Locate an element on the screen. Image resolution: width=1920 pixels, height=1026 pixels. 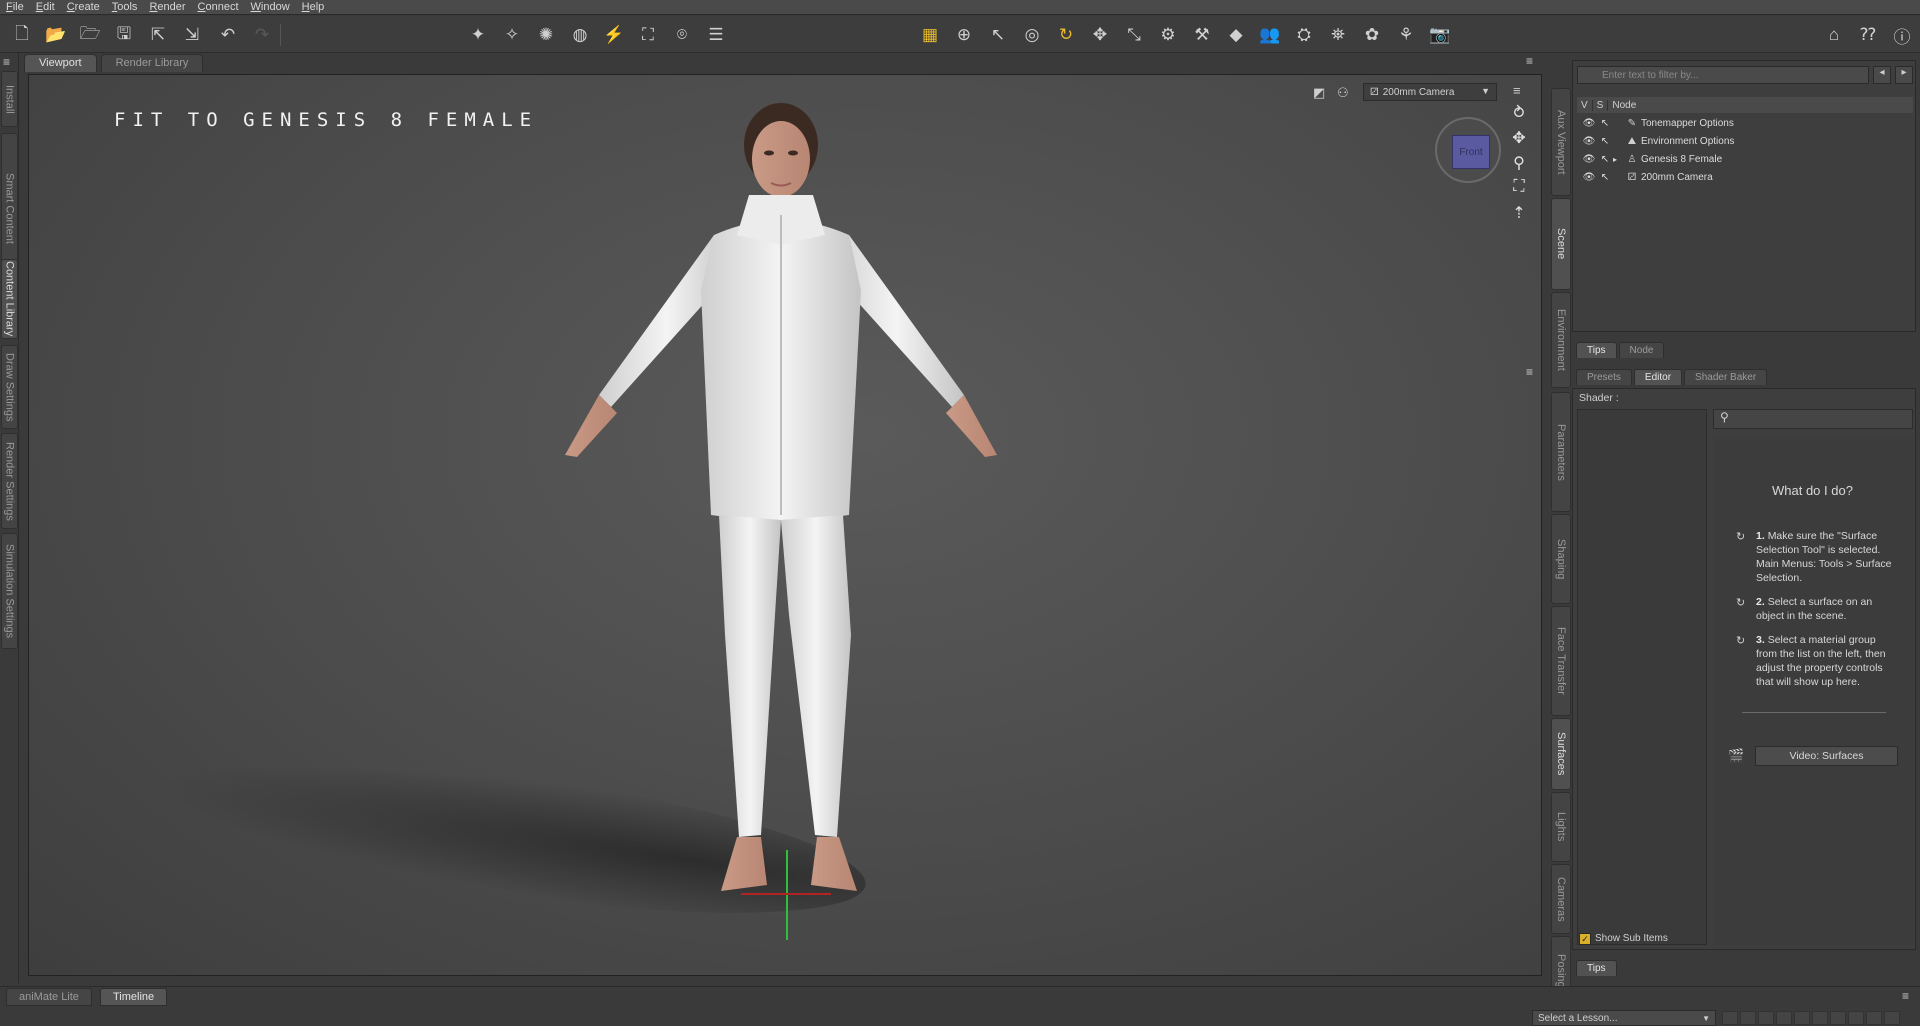
render-settings-icon: ⛭ is located at coordinates (1304, 35).